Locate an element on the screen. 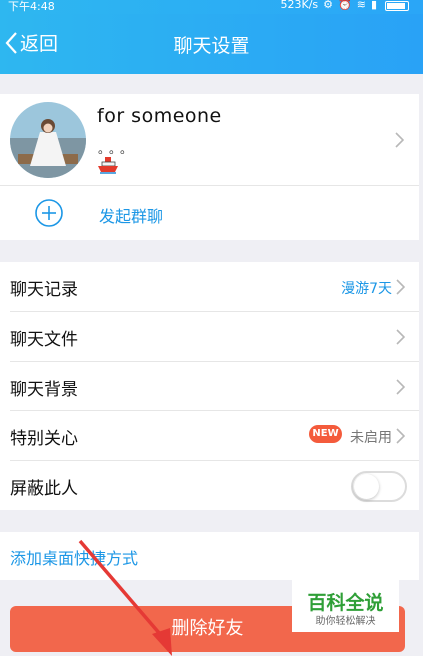  avatar is located at coordinates (48, 140).